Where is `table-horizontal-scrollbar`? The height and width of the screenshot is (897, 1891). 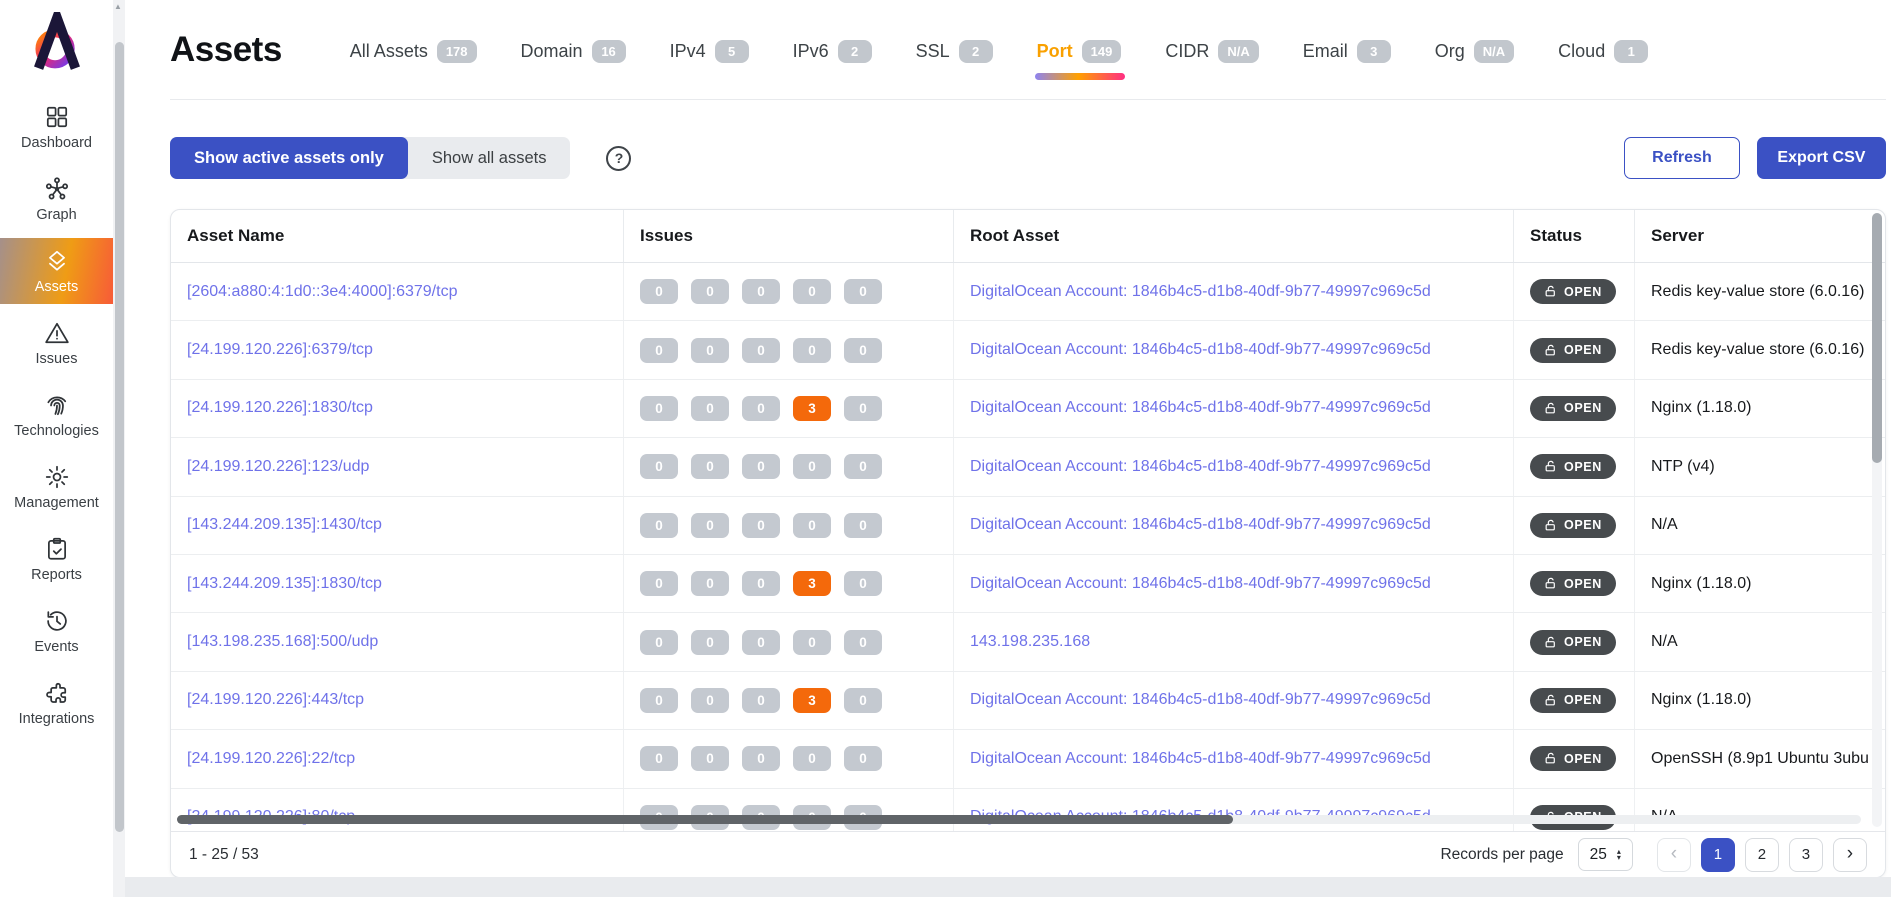 table-horizontal-scrollbar is located at coordinates (1019, 819).